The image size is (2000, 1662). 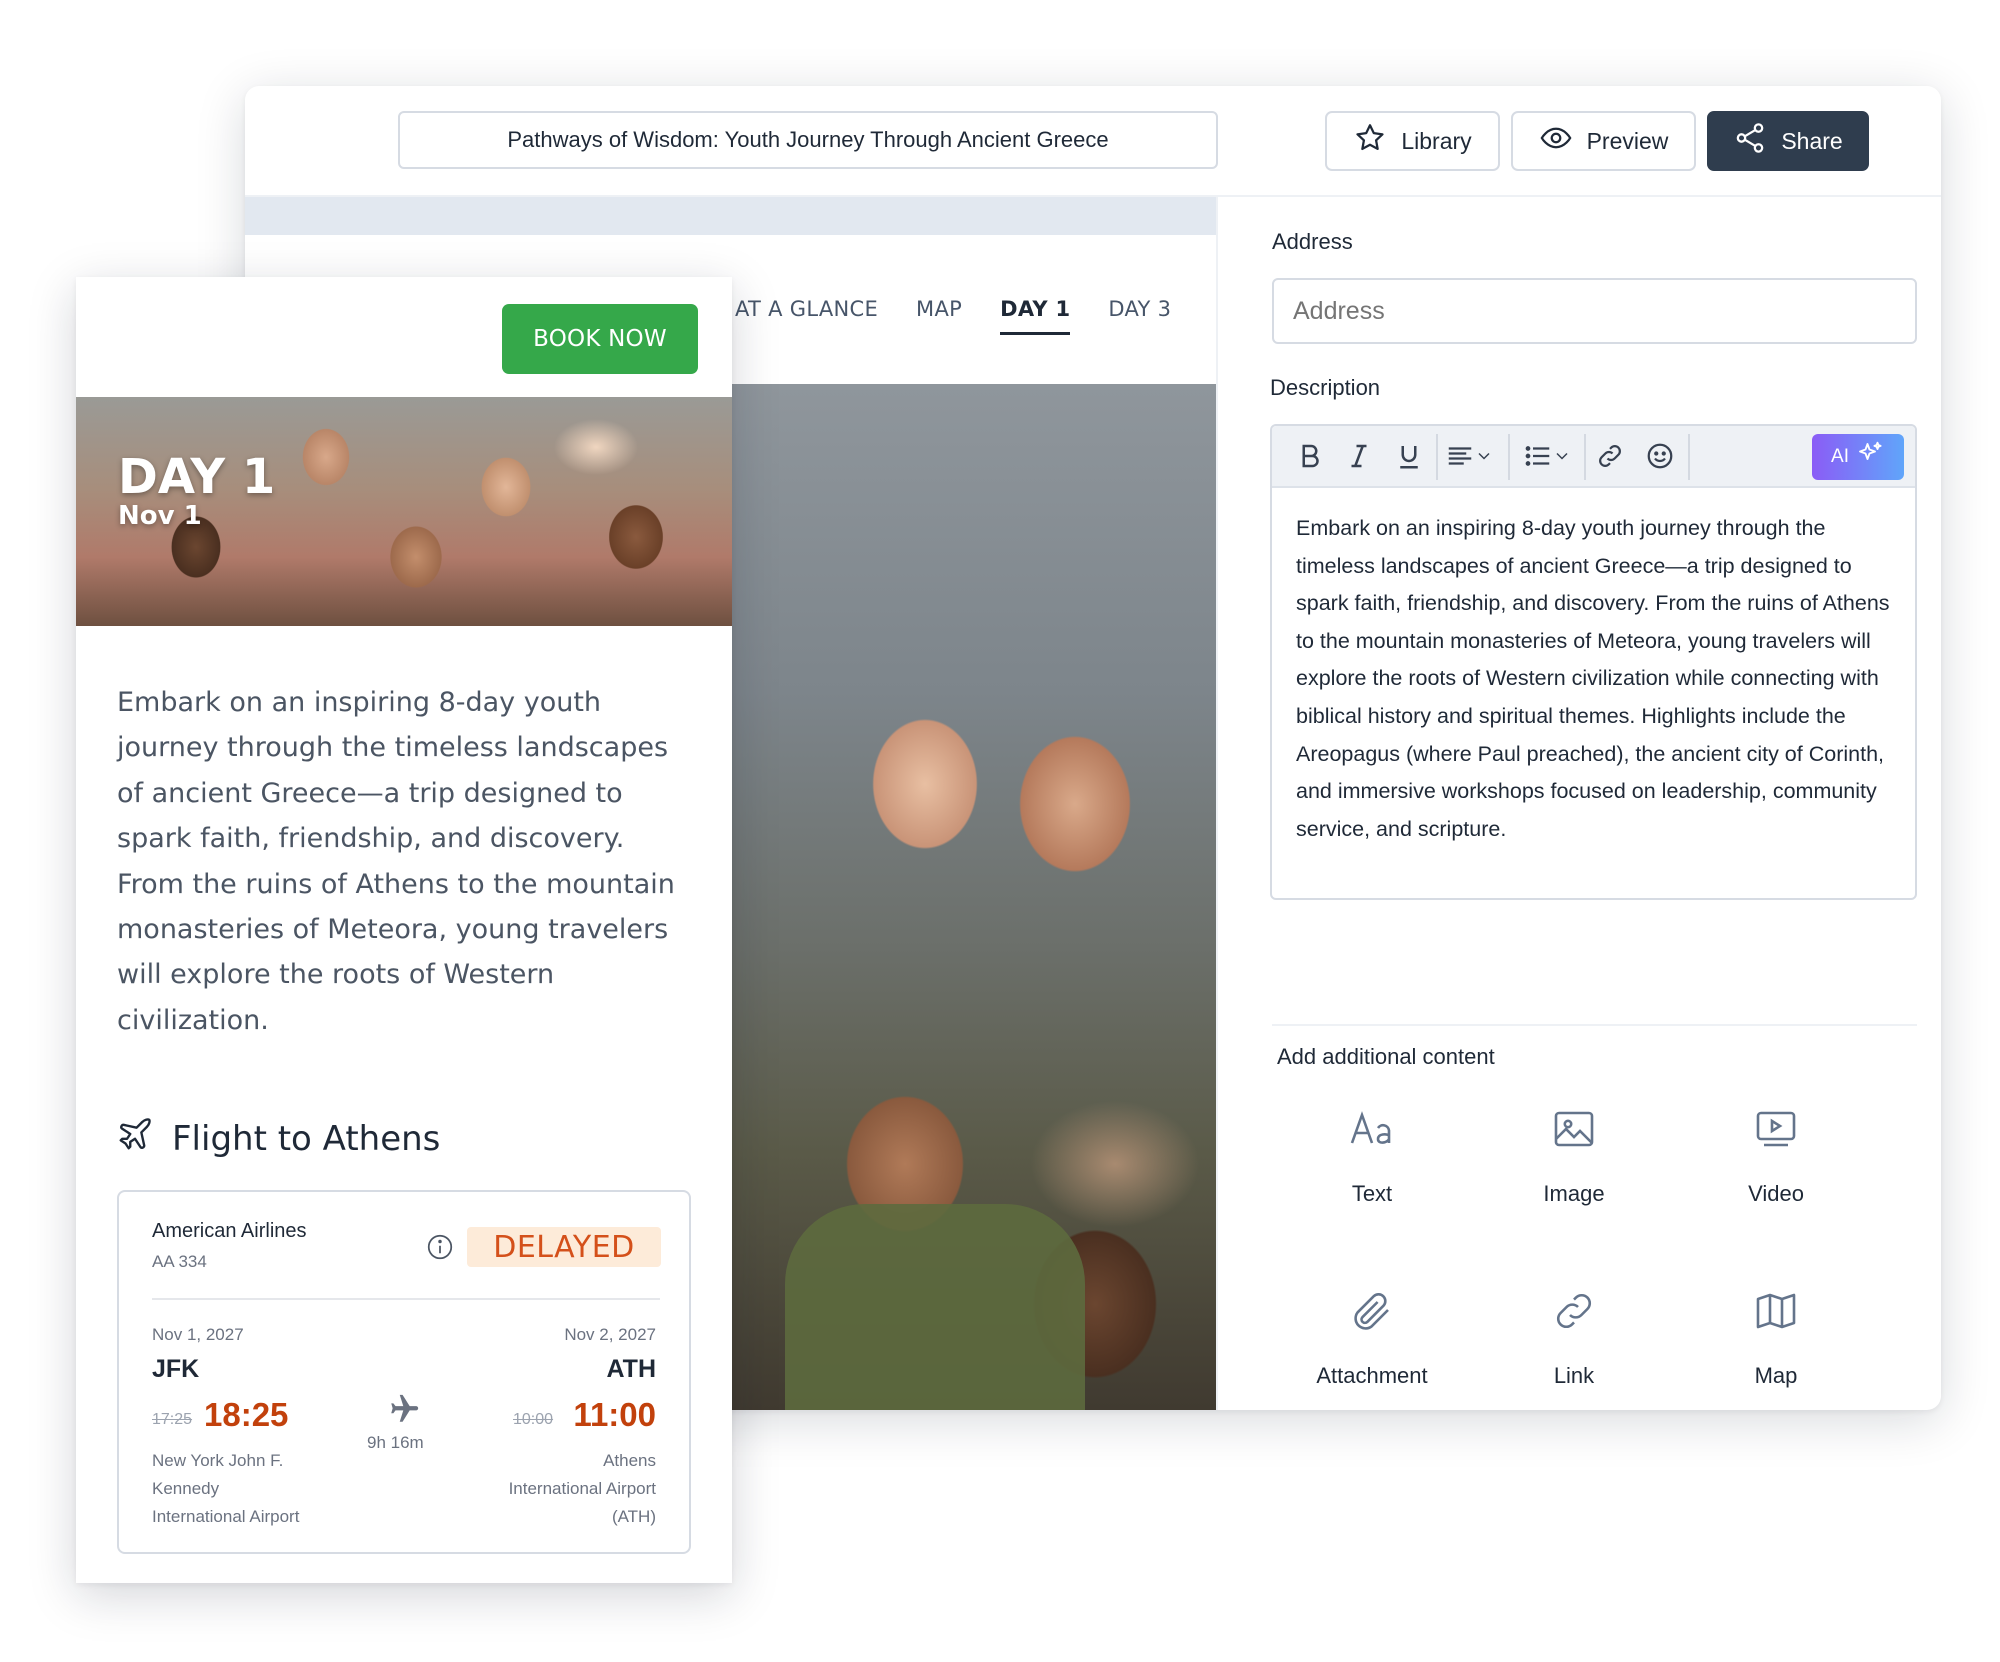 What do you see at coordinates (806, 316) in the screenshot?
I see `tab-at-a-glance: AT A GLANCE` at bounding box center [806, 316].